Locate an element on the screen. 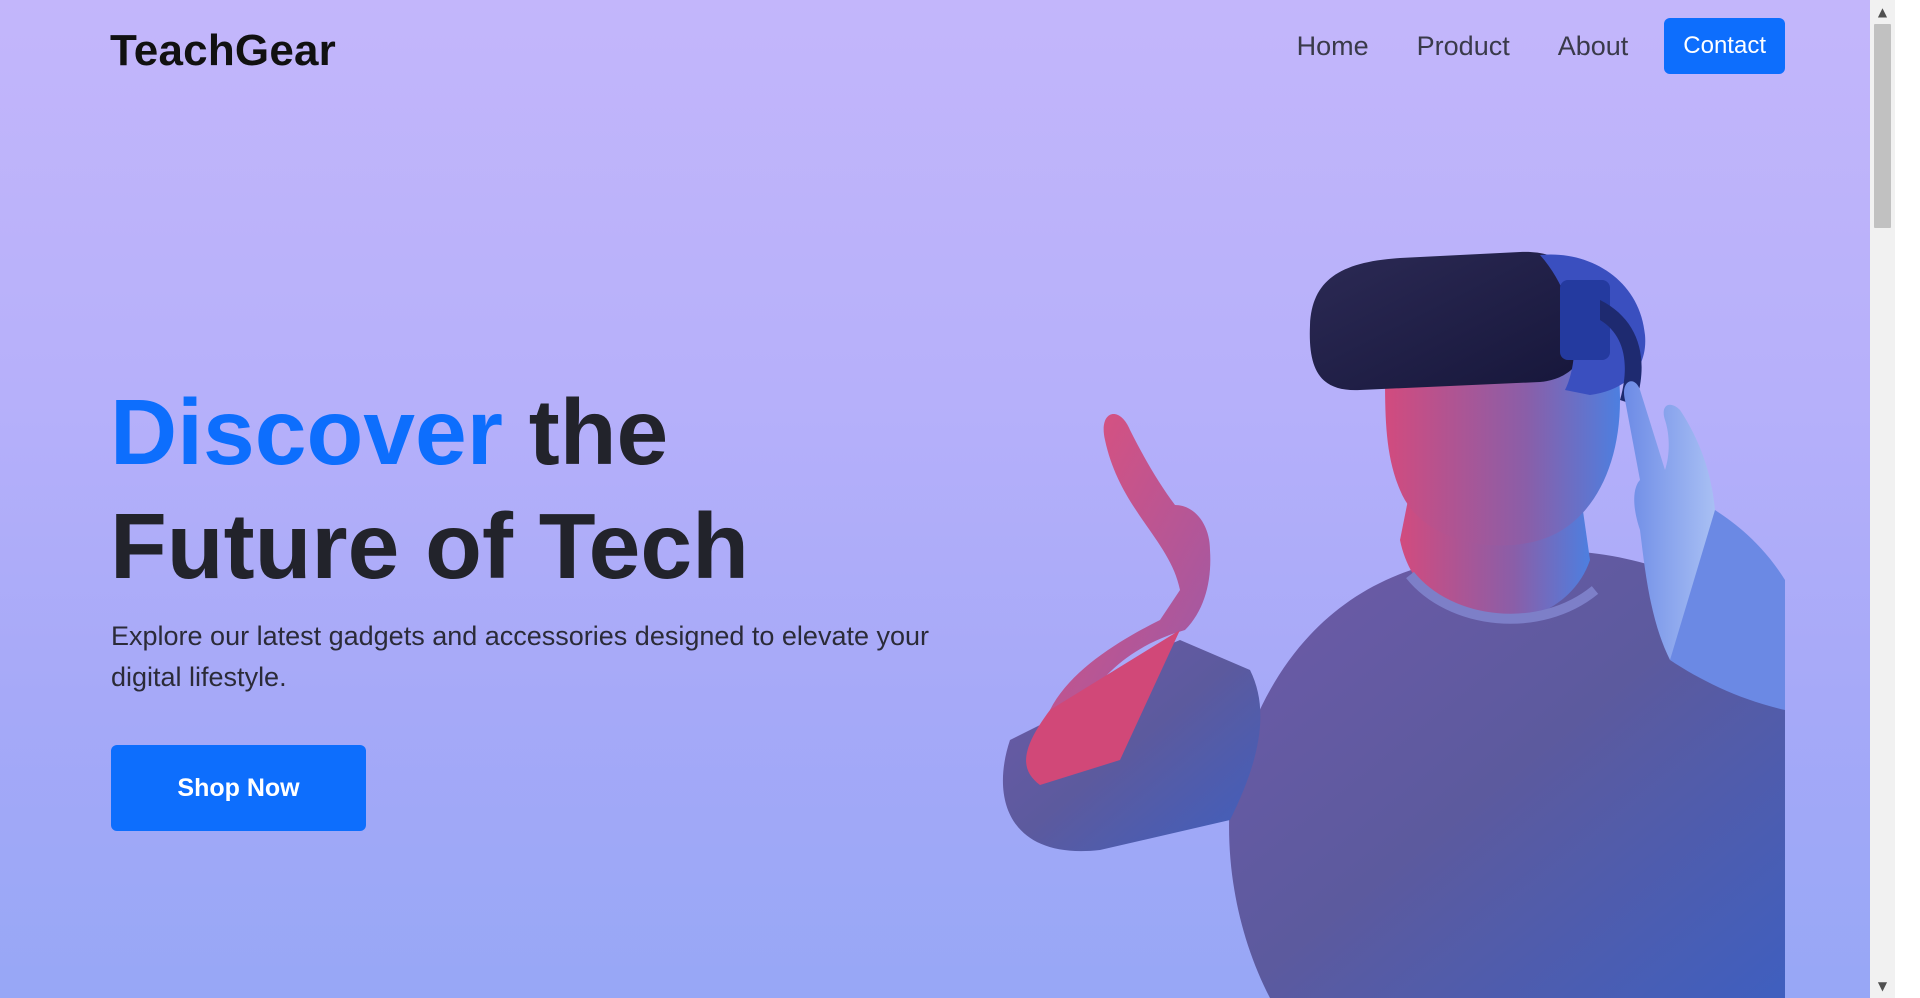 This screenshot has width=1920, height=998. nav-home: Home is located at coordinates (1333, 46).